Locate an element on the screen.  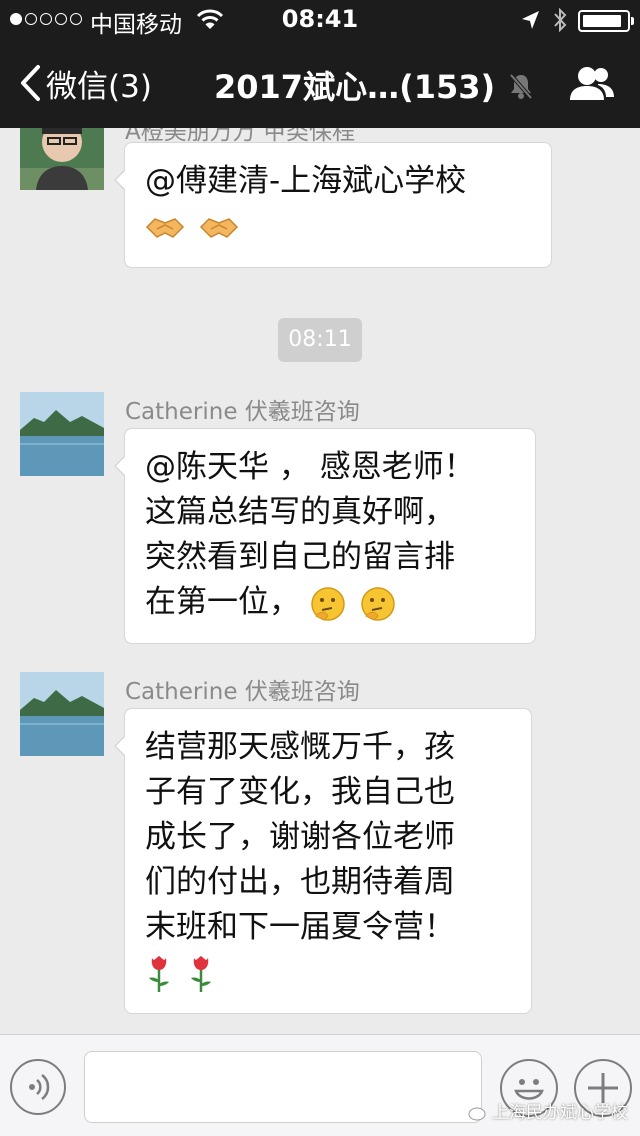
back-button: 微信(3) is located at coordinates (85, 83).